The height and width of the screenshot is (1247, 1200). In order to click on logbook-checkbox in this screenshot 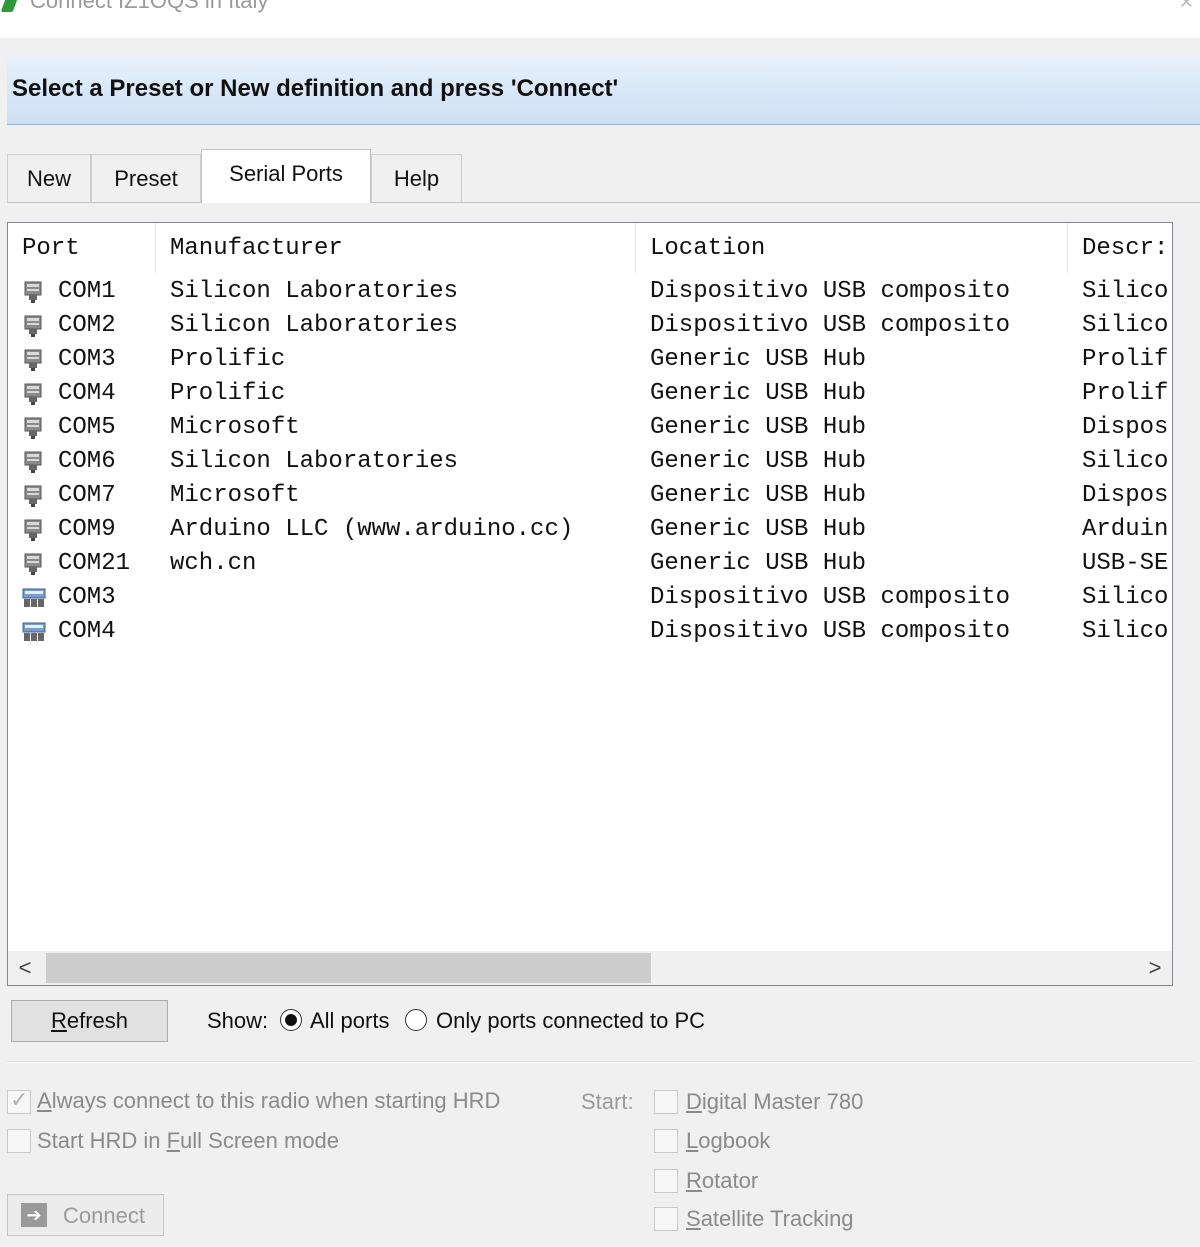, I will do `click(666, 1141)`.